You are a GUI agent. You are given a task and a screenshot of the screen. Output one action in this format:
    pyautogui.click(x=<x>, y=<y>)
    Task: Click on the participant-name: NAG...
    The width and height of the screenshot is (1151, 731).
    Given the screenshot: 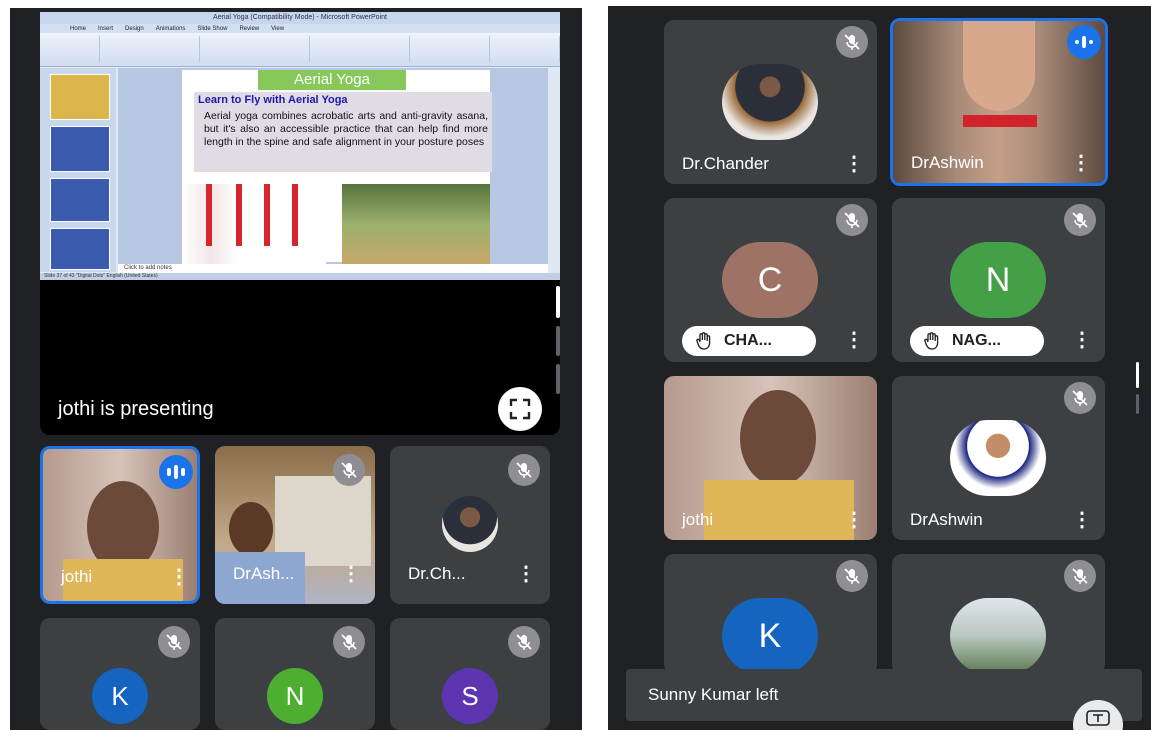 What is the action you would take?
    pyautogui.click(x=976, y=340)
    